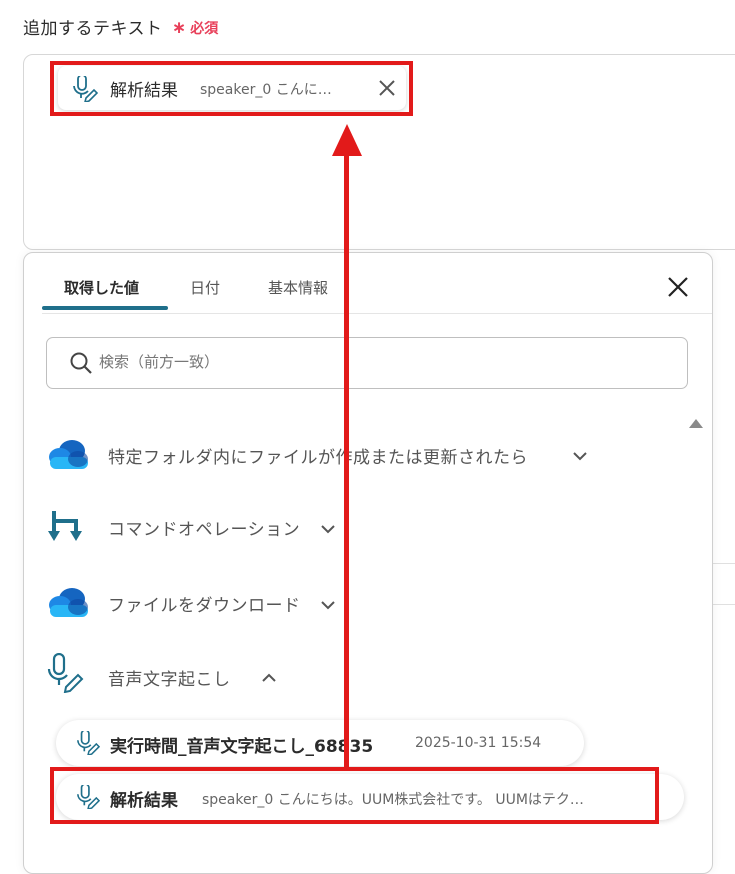 The height and width of the screenshot is (874, 735). What do you see at coordinates (242, 747) in the screenshot?
I see `item-title: 実行時間_音声文字起こし_68835` at bounding box center [242, 747].